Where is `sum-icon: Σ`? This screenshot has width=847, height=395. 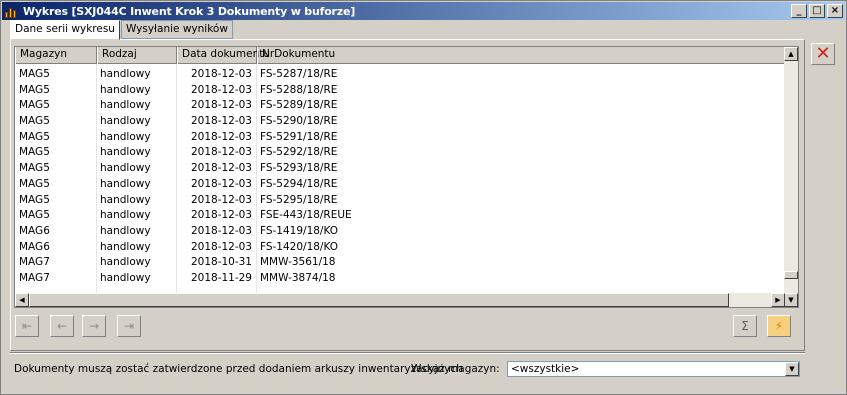
sum-icon: Σ is located at coordinates (745, 326).